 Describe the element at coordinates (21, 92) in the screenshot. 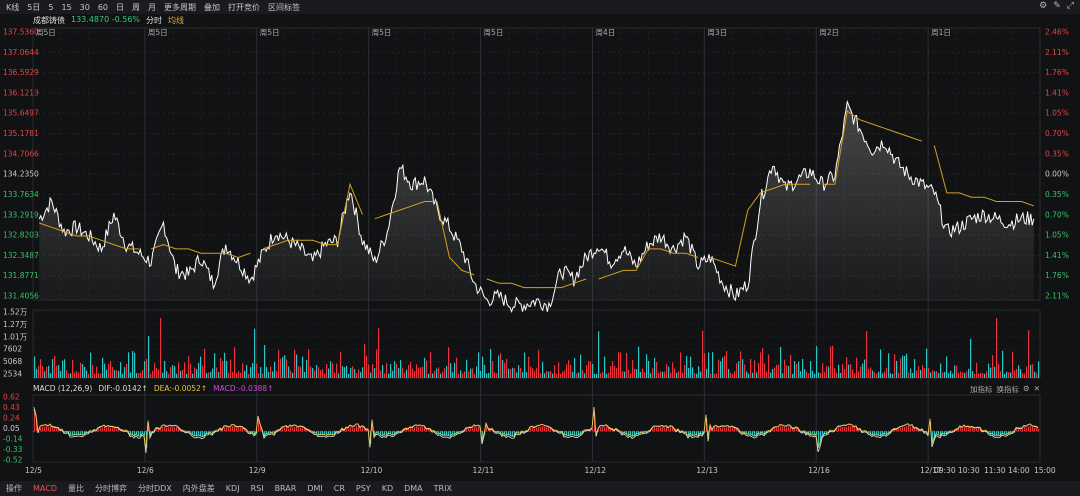

I see `left-tick-label: 136.1213` at that location.